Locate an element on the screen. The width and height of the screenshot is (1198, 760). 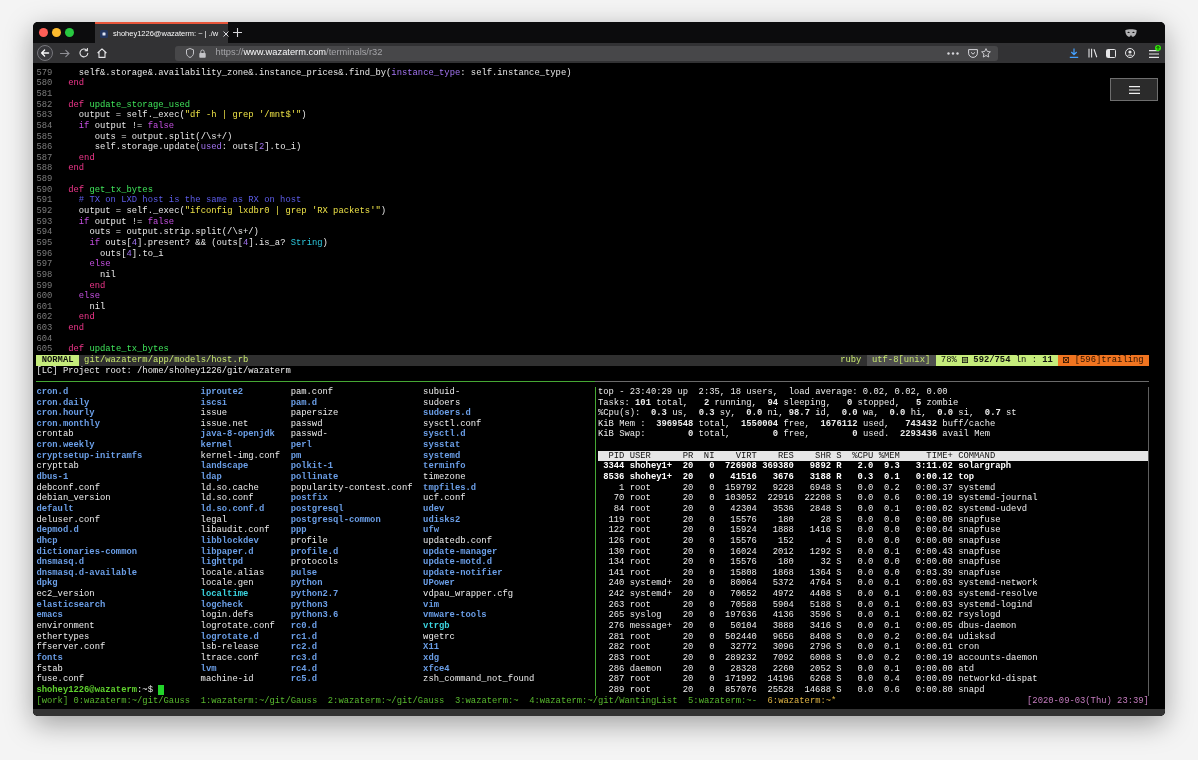
table-cell: 3188 is located at coordinates (820, 477).